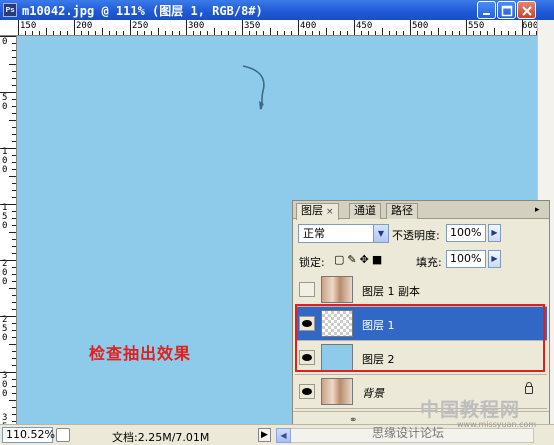 The width and height of the screenshot is (554, 445). I want to click on ruler-label: 300, so click(5, 385).